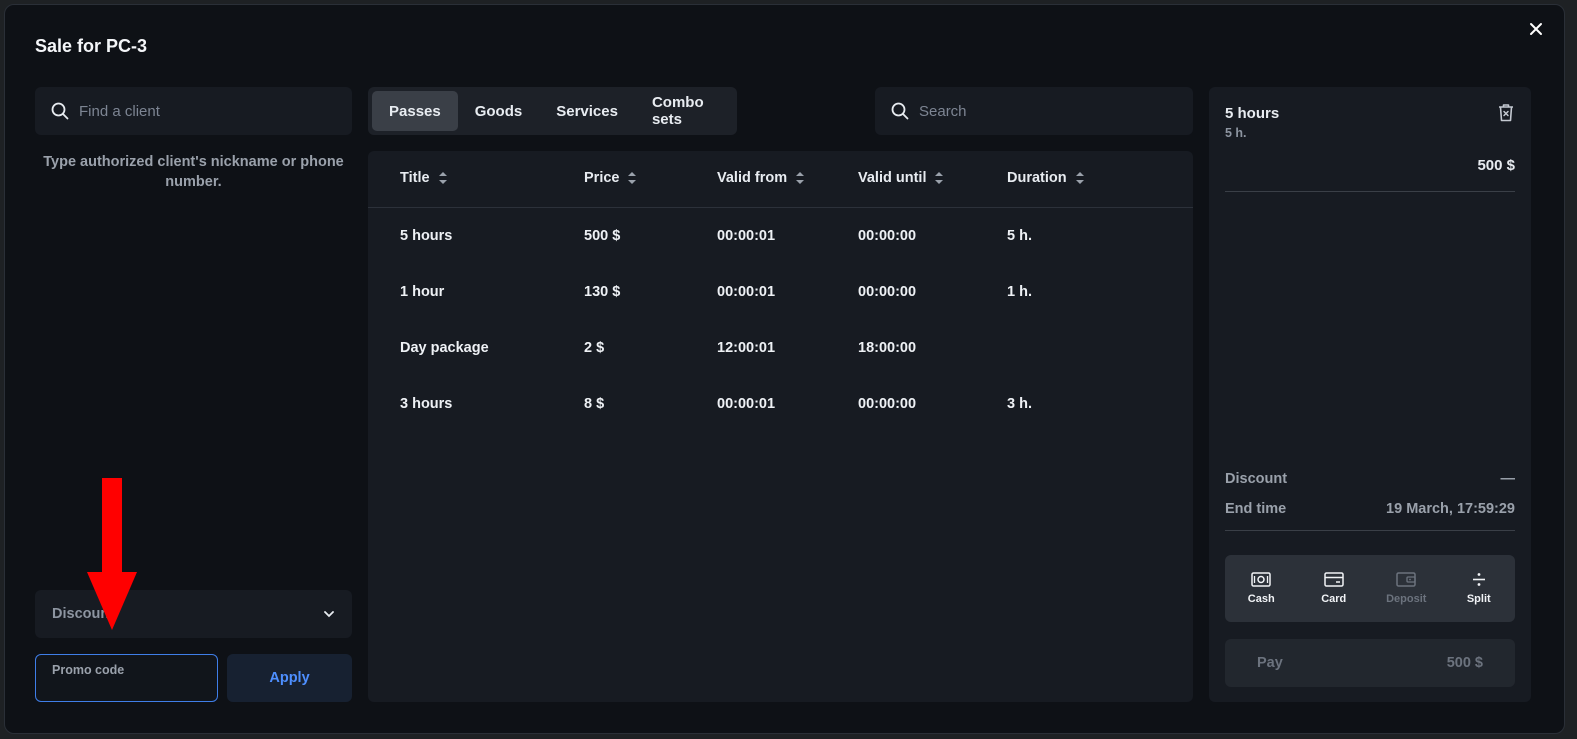  What do you see at coordinates (1370, 509) in the screenshot?
I see `end-time-row: End time 19 March, 17:59:29` at bounding box center [1370, 509].